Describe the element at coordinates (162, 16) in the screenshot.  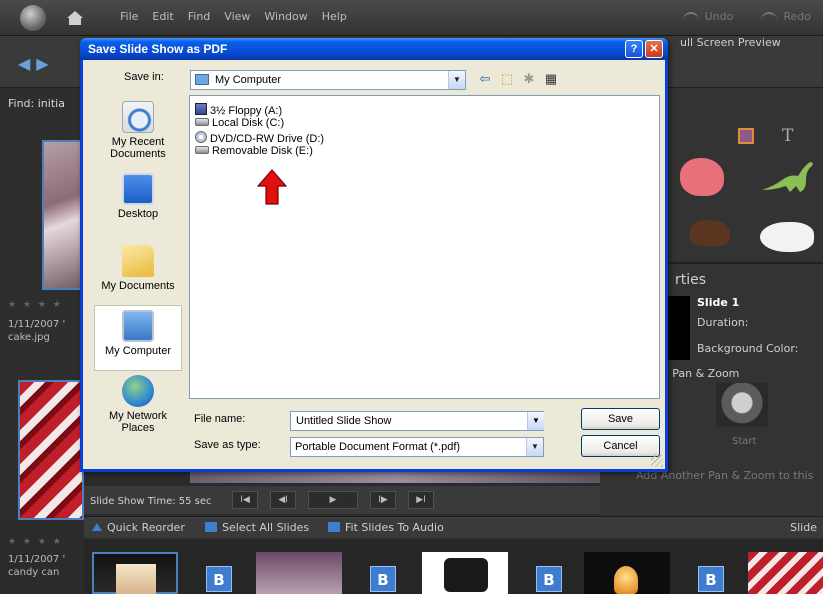
I see `menu-edit: Edit` at that location.